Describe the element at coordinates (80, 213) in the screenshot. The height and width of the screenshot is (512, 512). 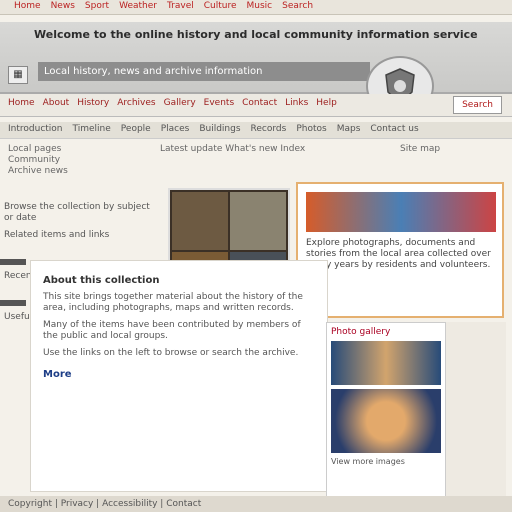
I see `sidebar-block: Browse the collection by subject or date` at that location.